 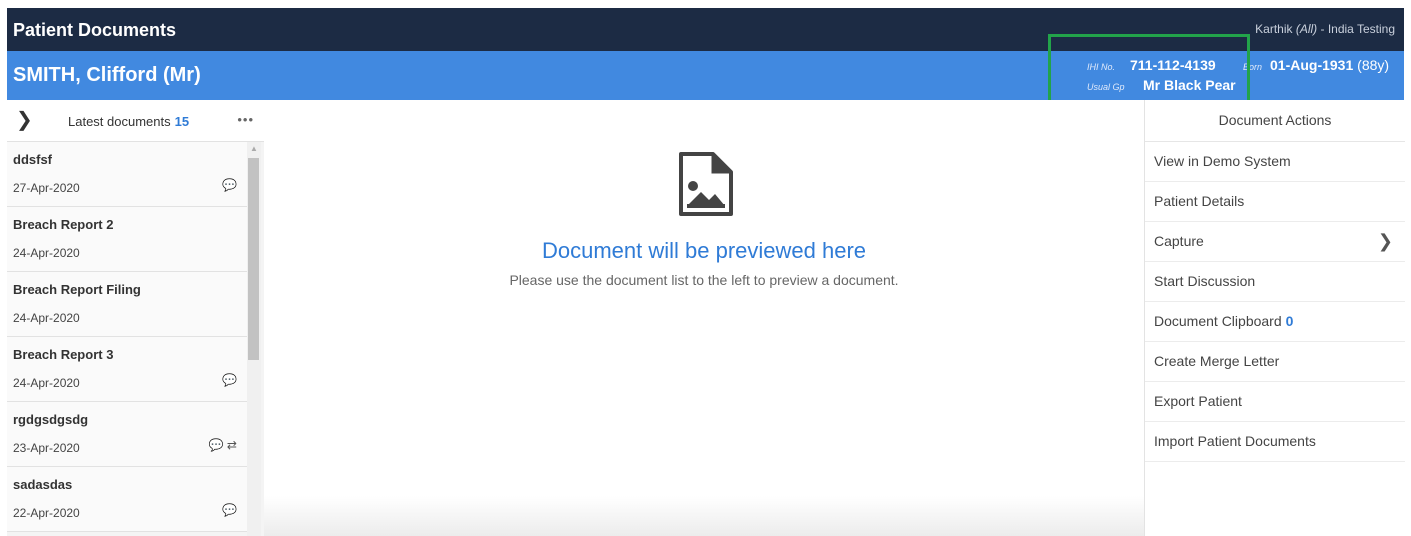 I want to click on document-name: Breach Report Filing, so click(x=77, y=289).